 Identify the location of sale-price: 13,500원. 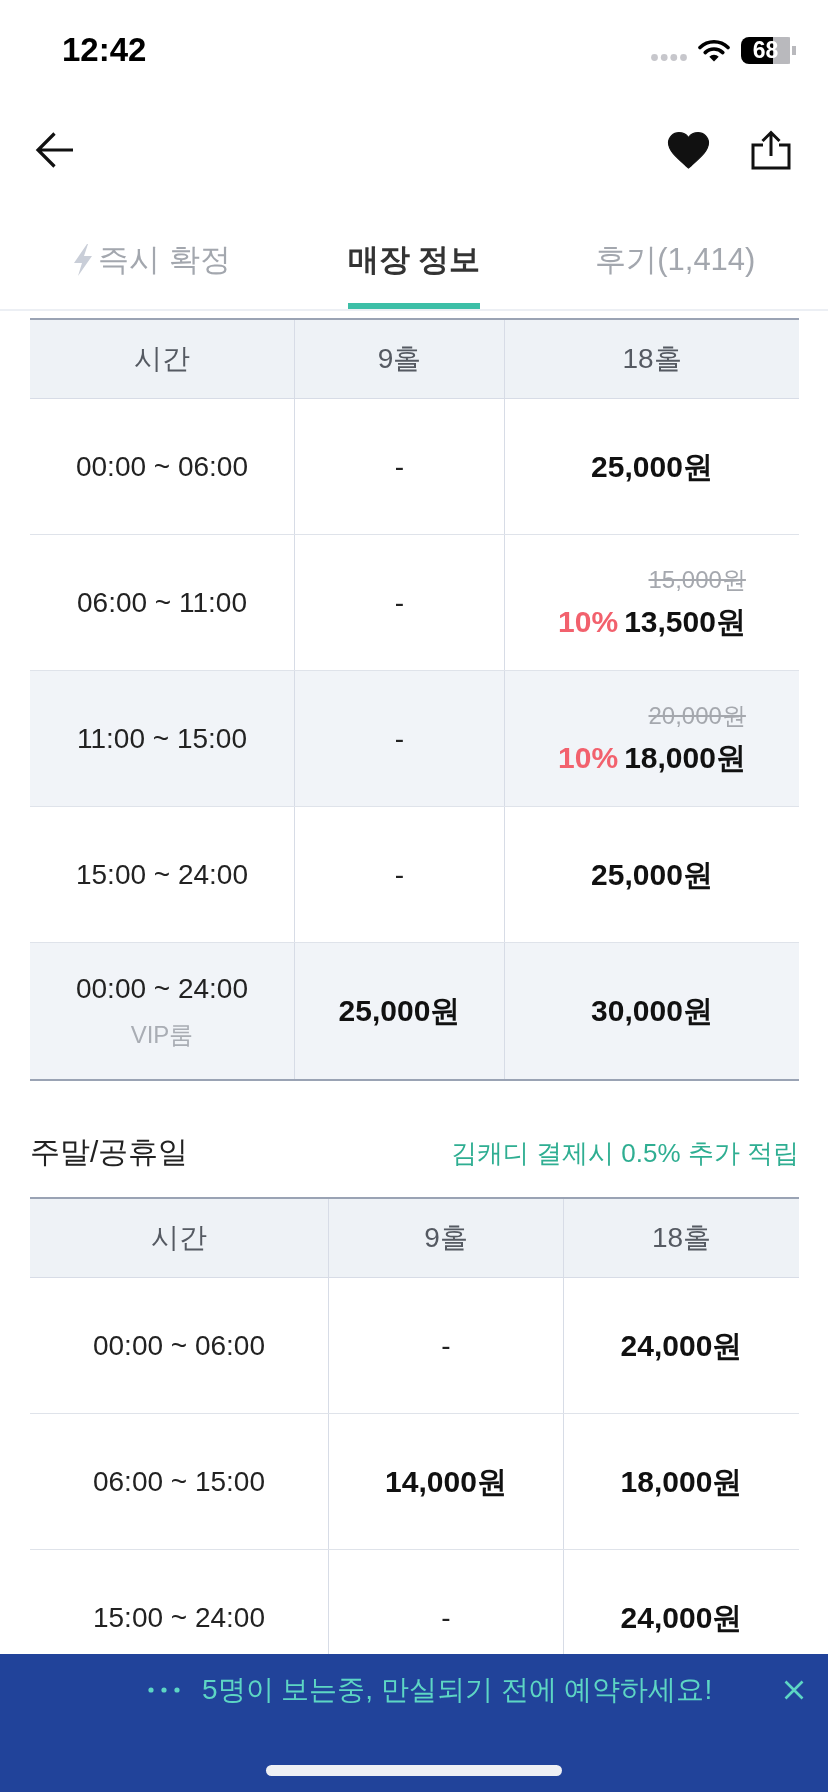
(685, 622).